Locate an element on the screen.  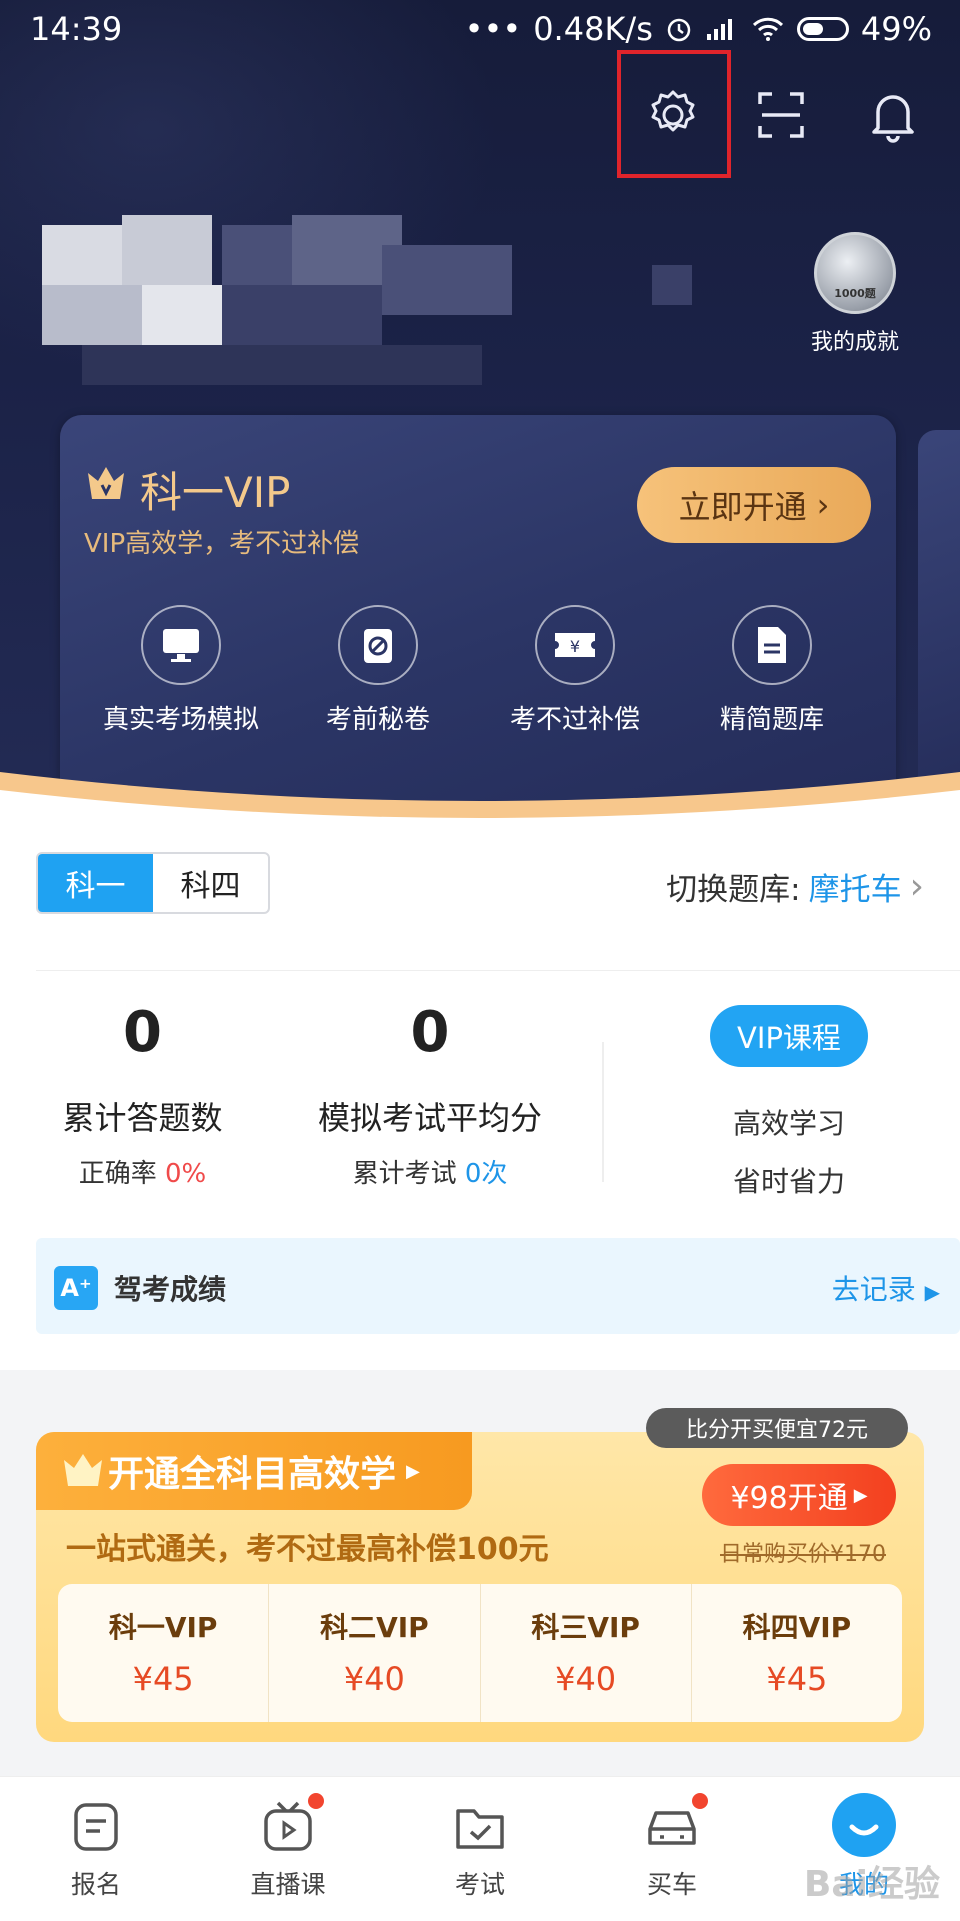
network-speed: 0.48K/s is located at coordinates (593, 29).